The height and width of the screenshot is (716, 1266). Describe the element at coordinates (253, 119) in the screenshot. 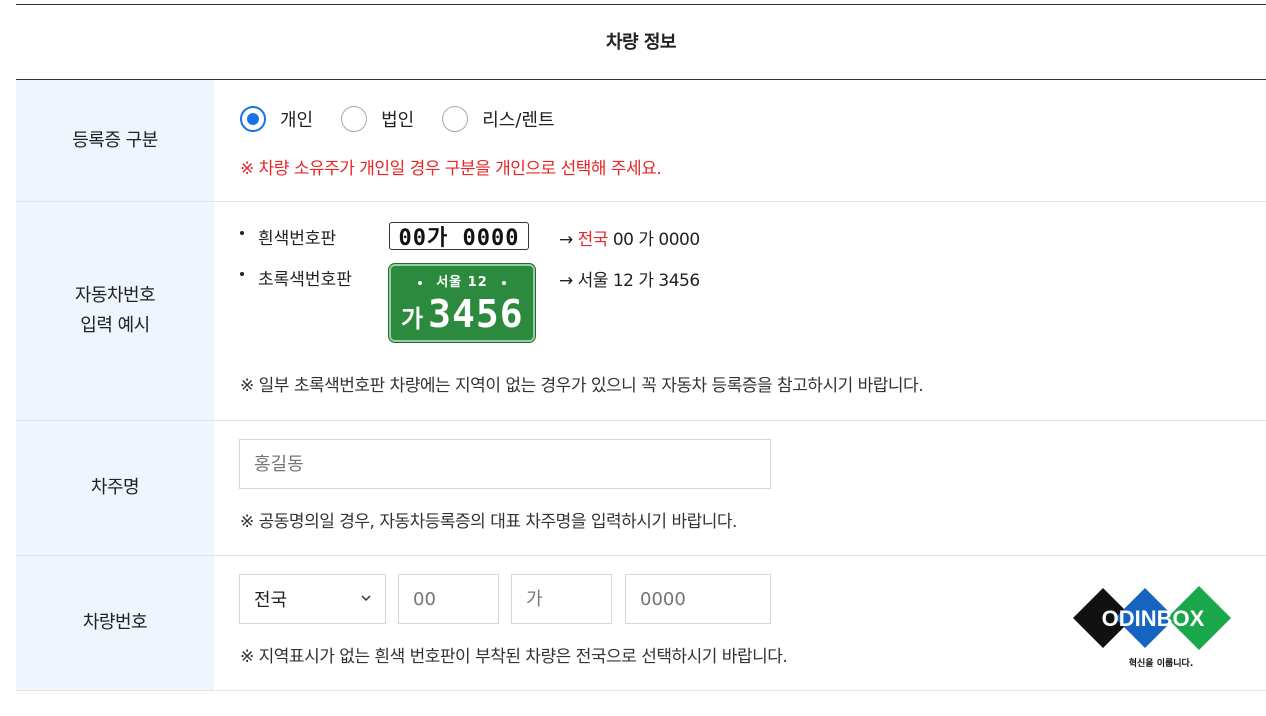

I see `radio-personal-circle` at that location.